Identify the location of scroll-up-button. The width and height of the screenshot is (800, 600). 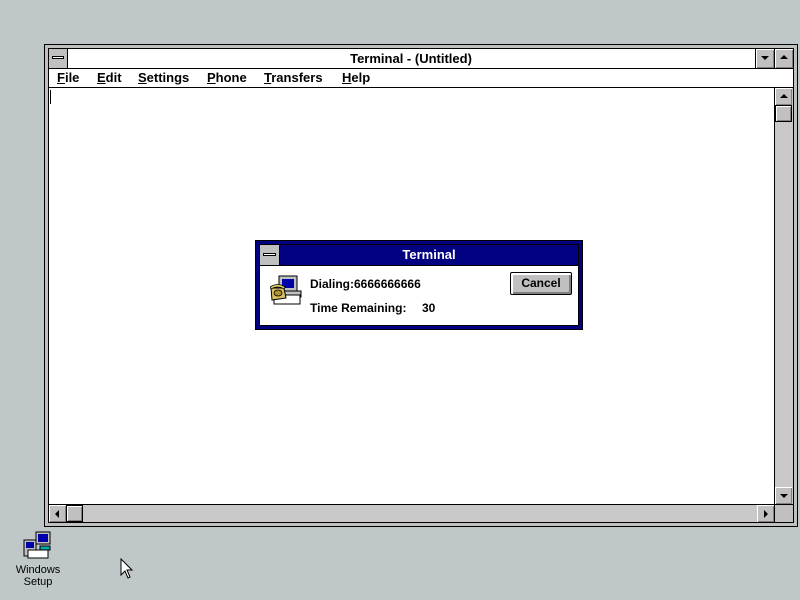
(783, 96).